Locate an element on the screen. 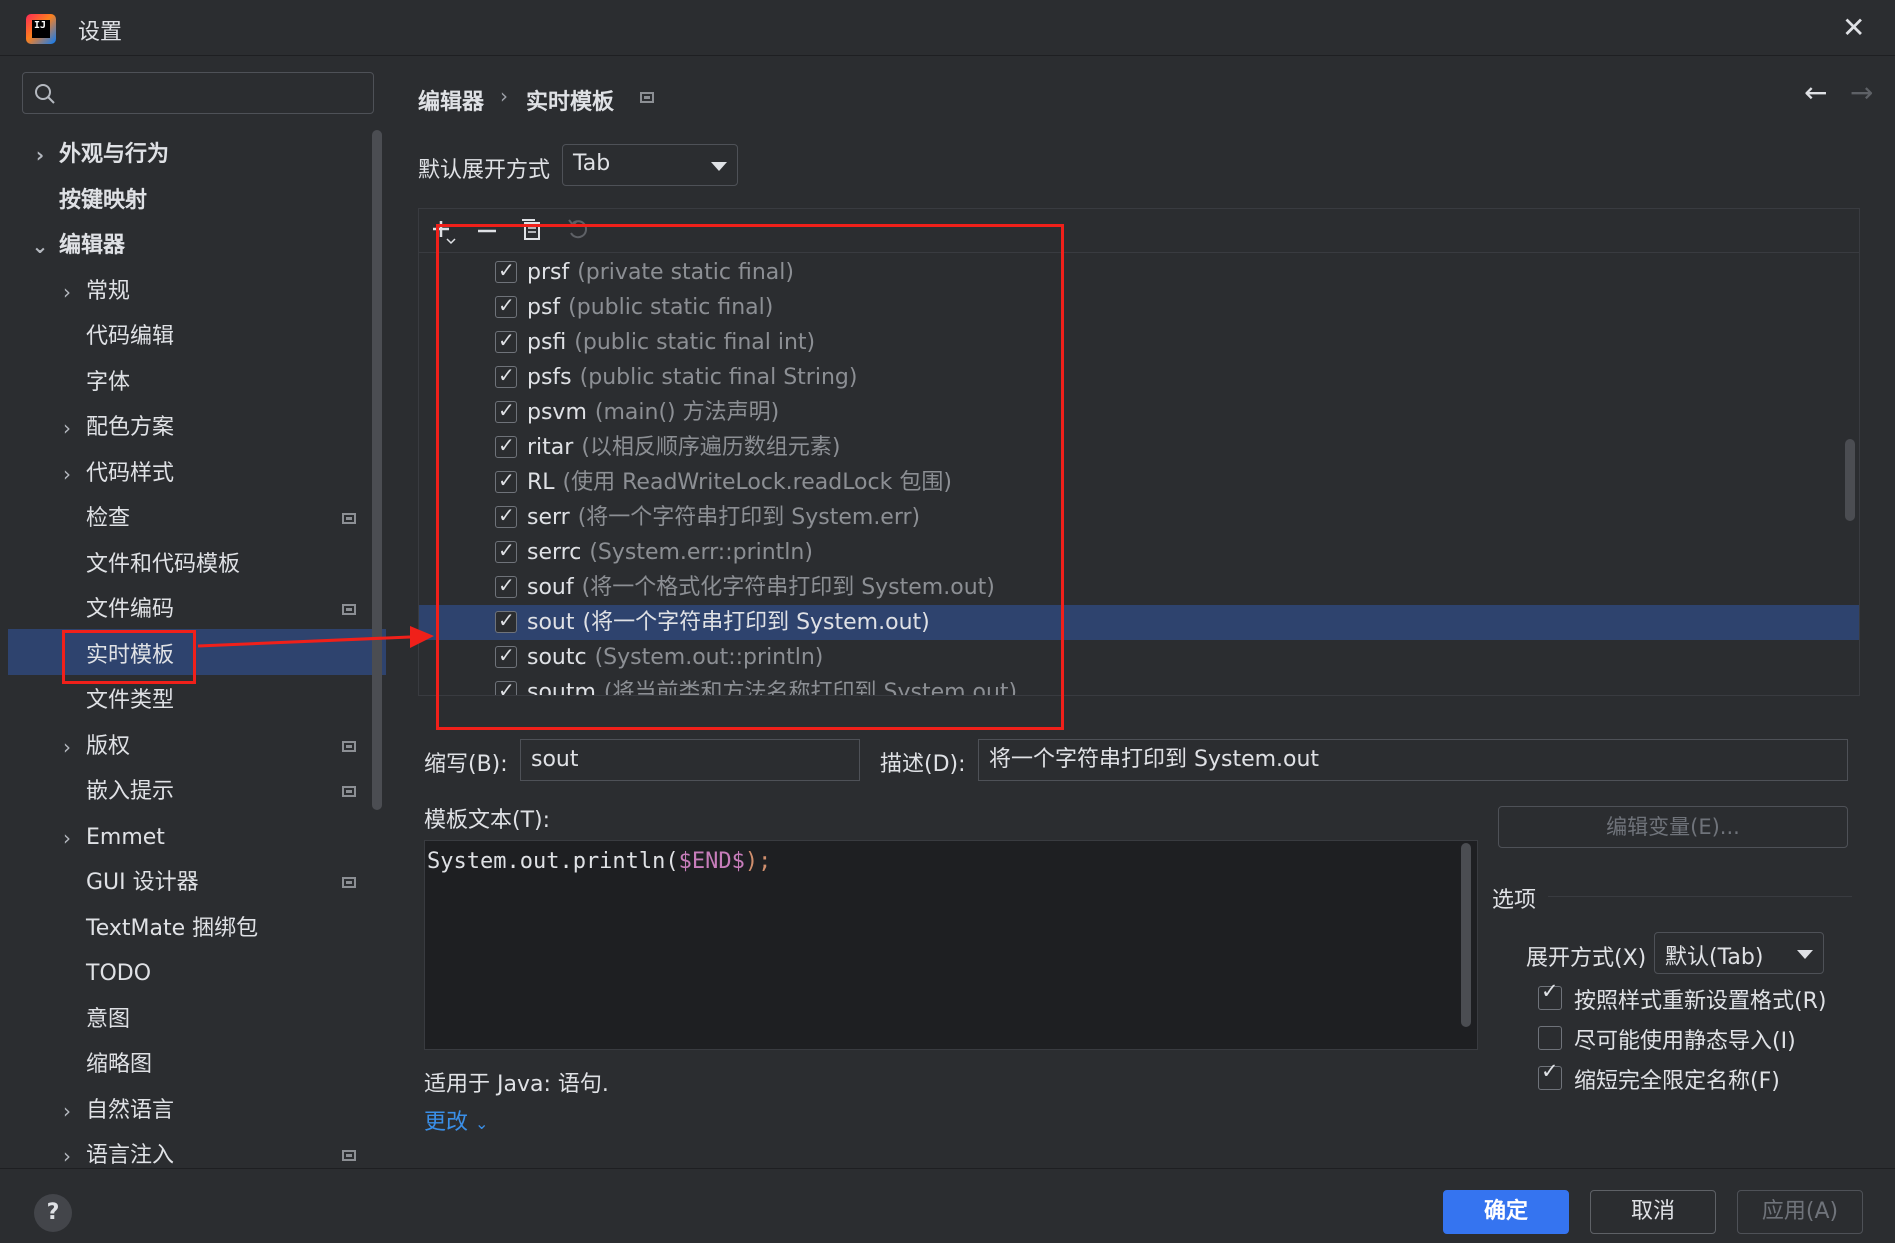 Image resolution: width=1895 pixels, height=1243 pixels. sidebar-item-label: 配色方案 is located at coordinates (130, 427).